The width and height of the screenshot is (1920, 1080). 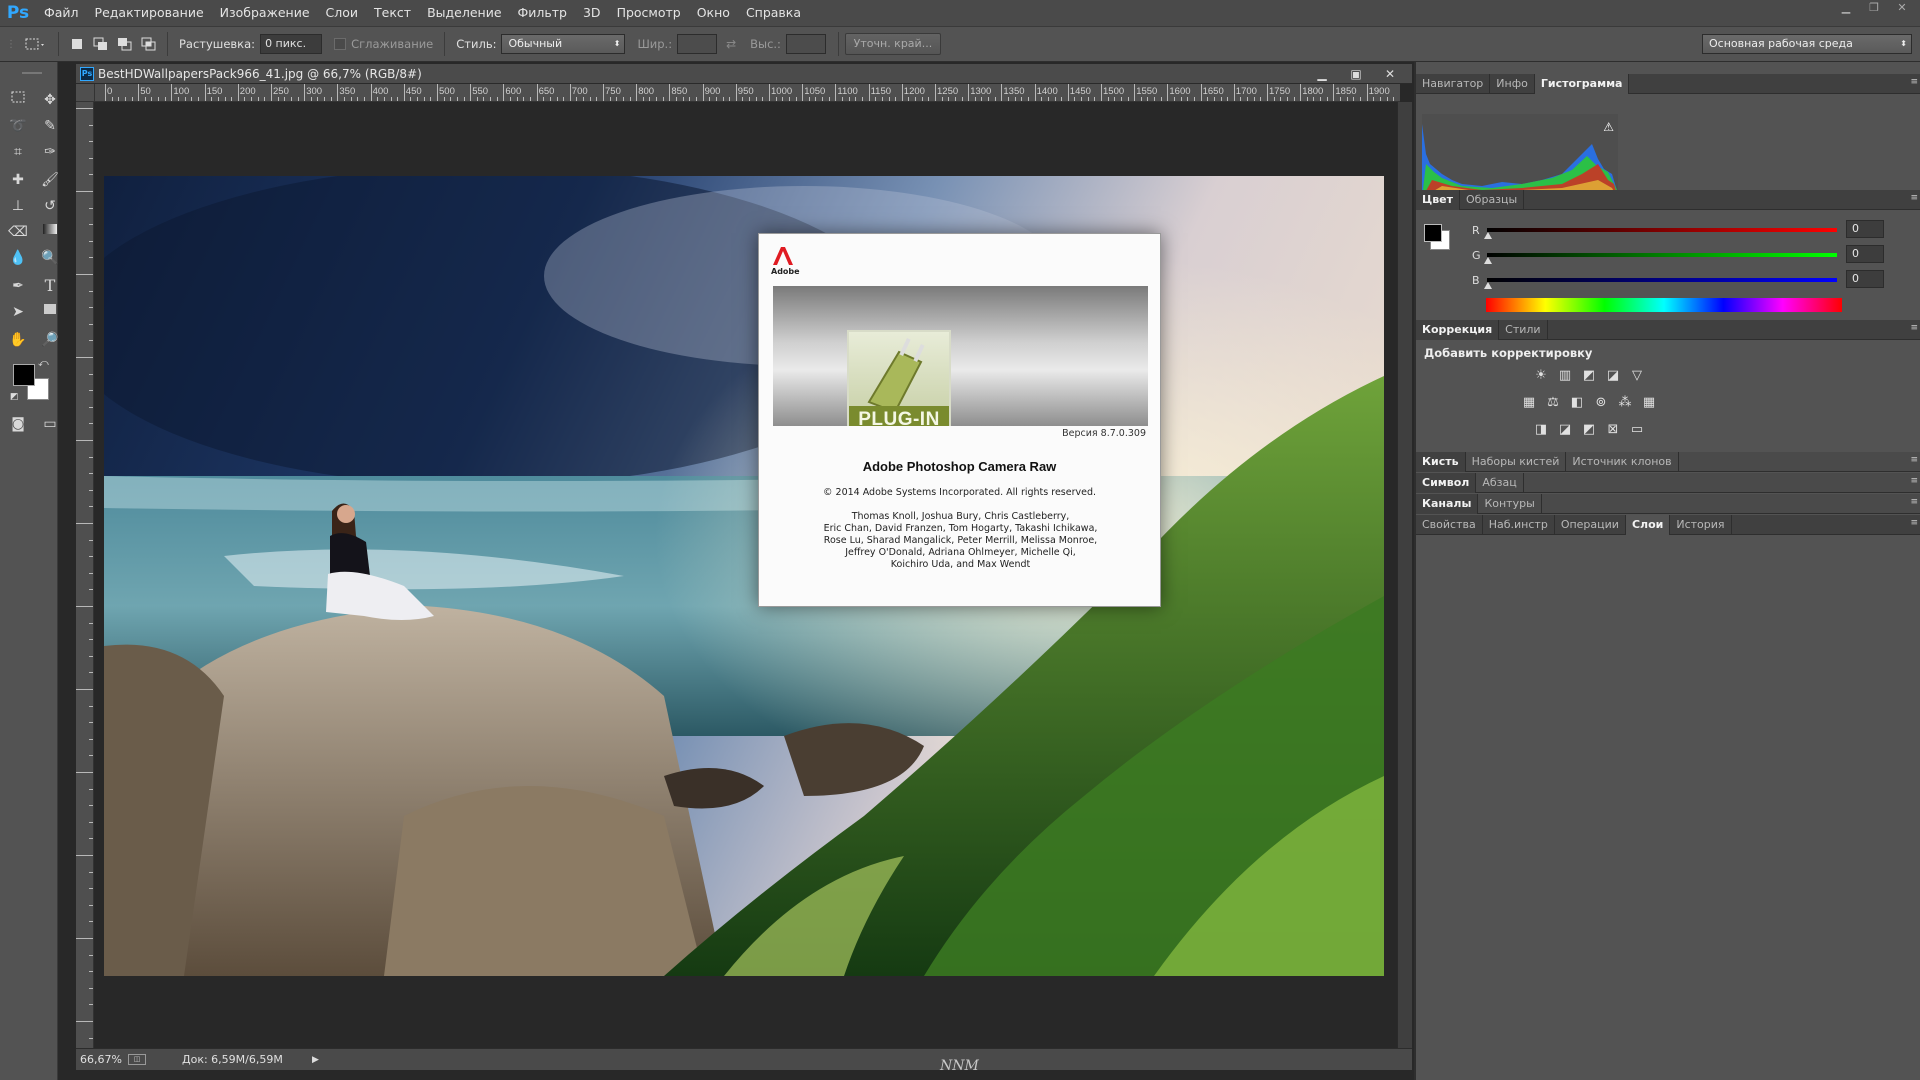 What do you see at coordinates (1500, 483) in the screenshot?
I see `tab-paragraph: Абзац` at bounding box center [1500, 483].